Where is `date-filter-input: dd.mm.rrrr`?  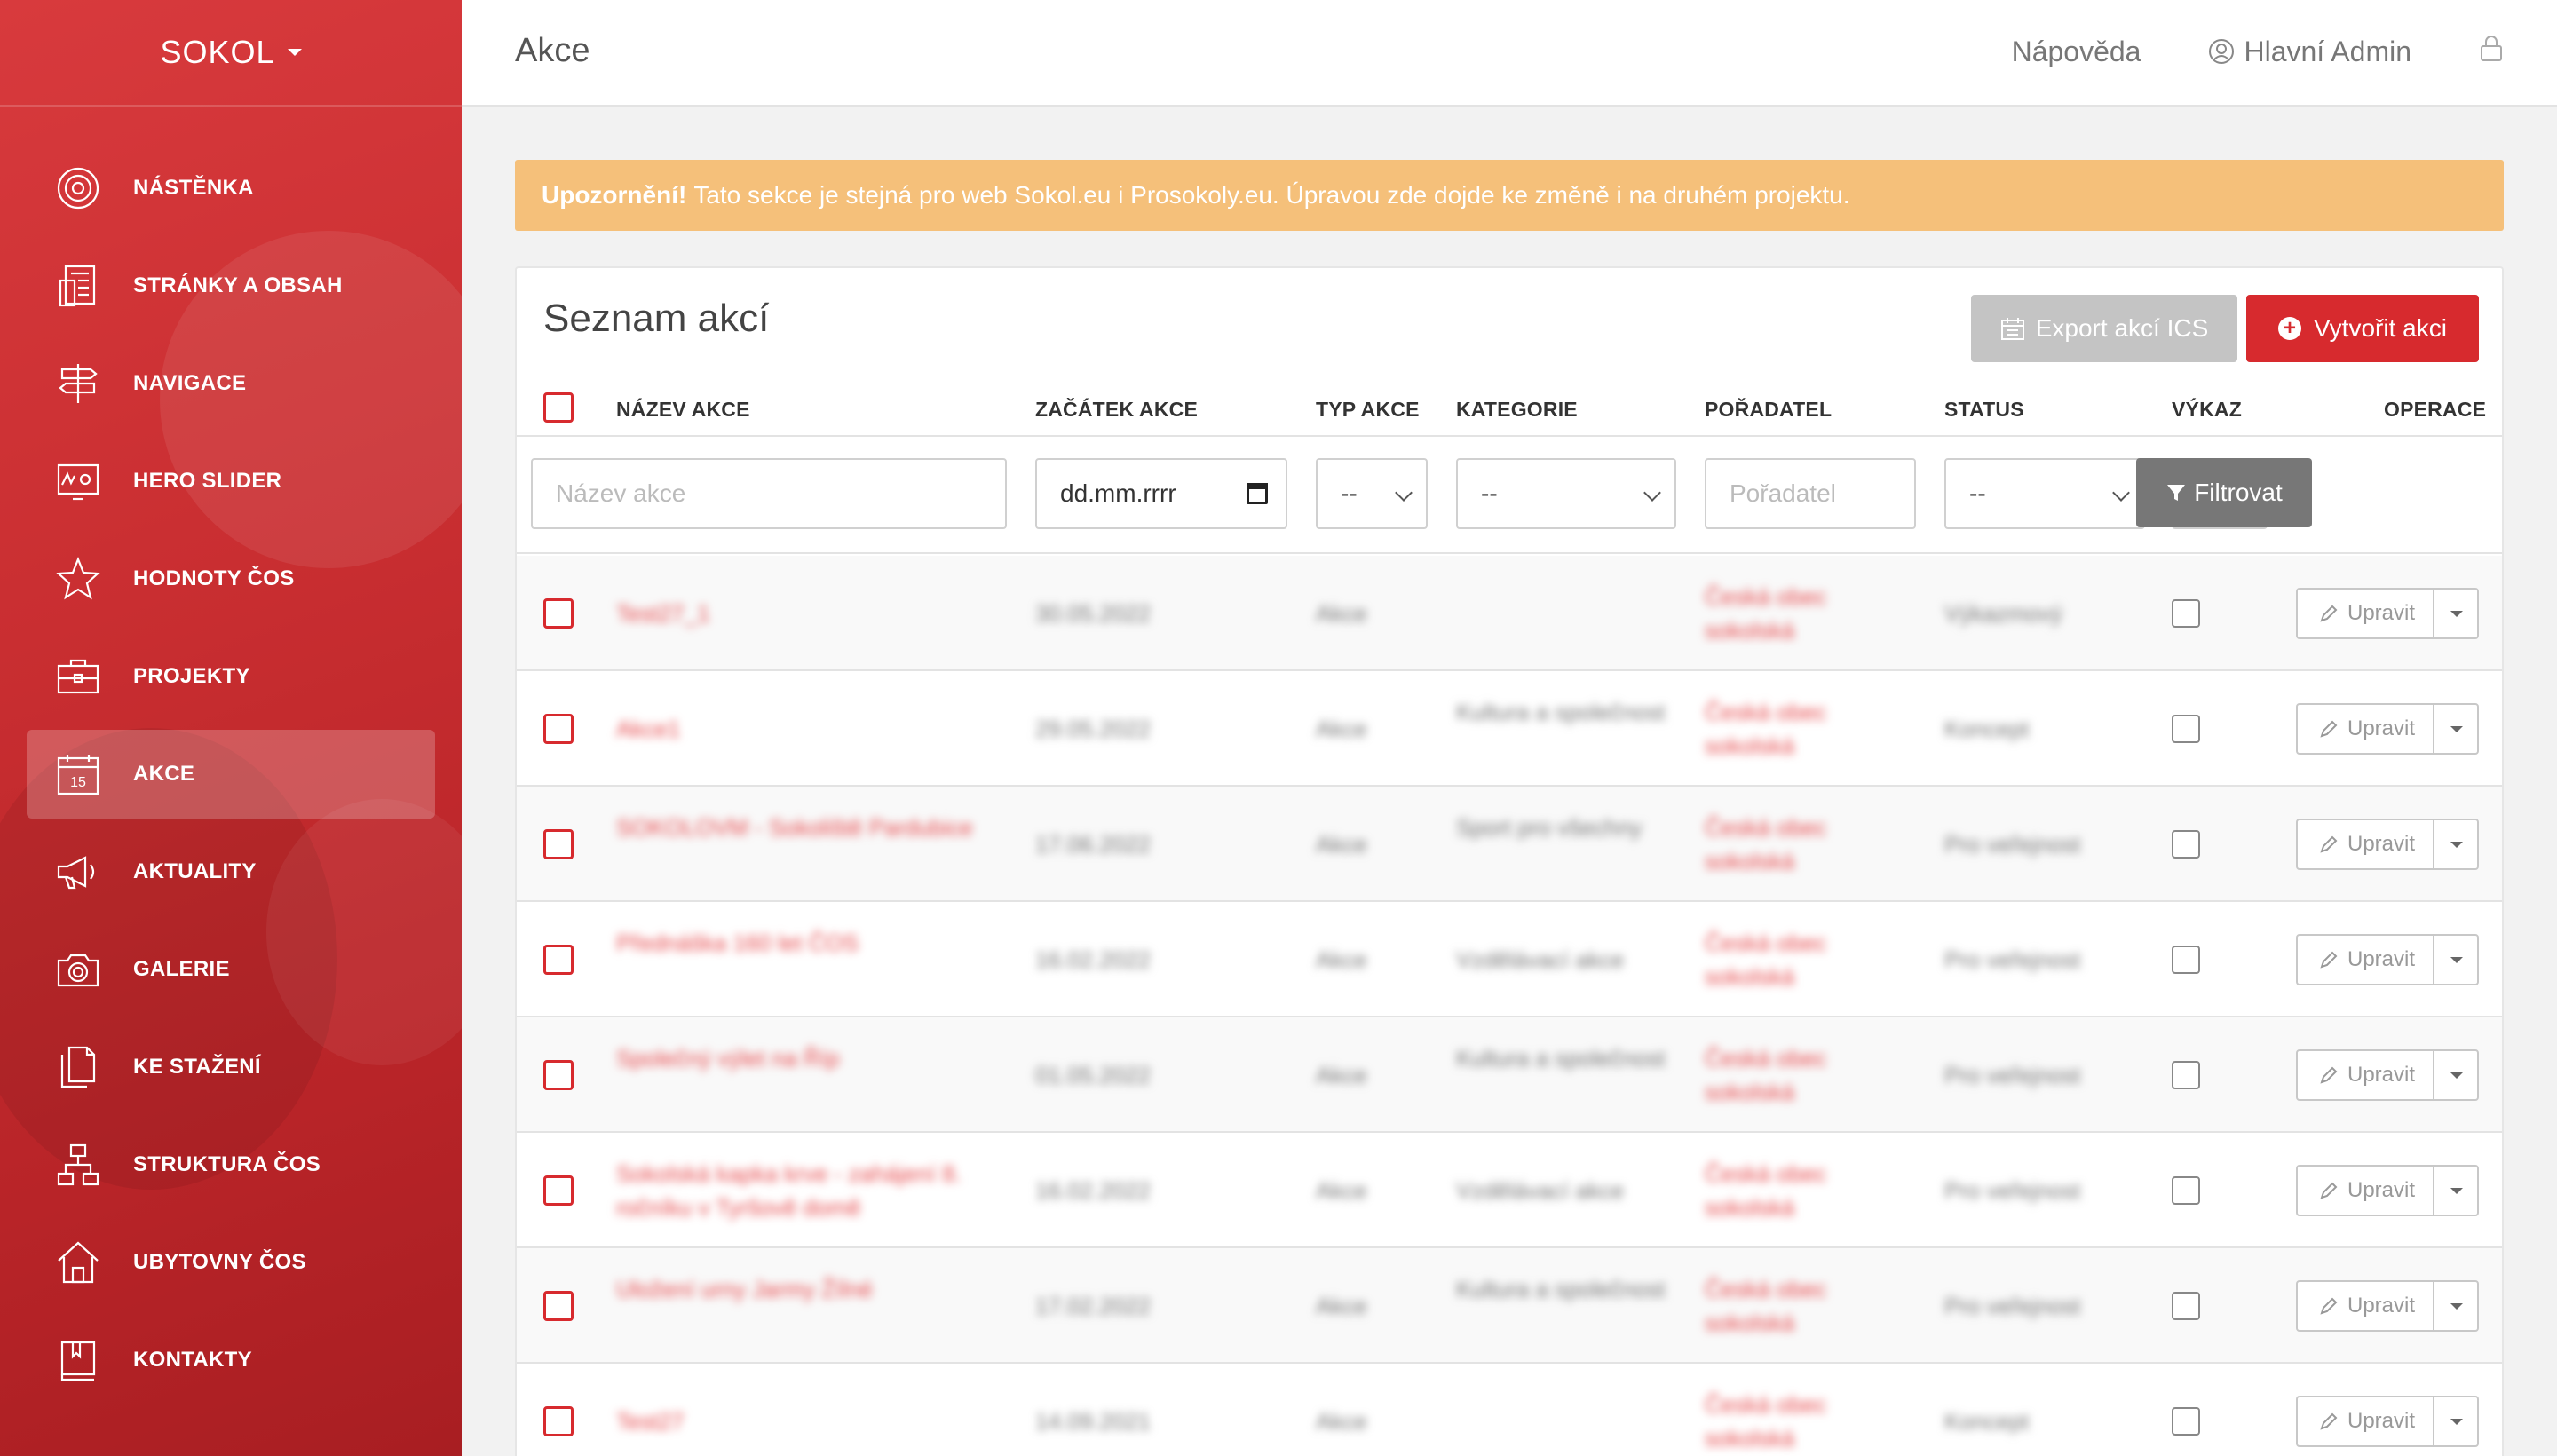 date-filter-input: dd.mm.rrrr is located at coordinates (1161, 494).